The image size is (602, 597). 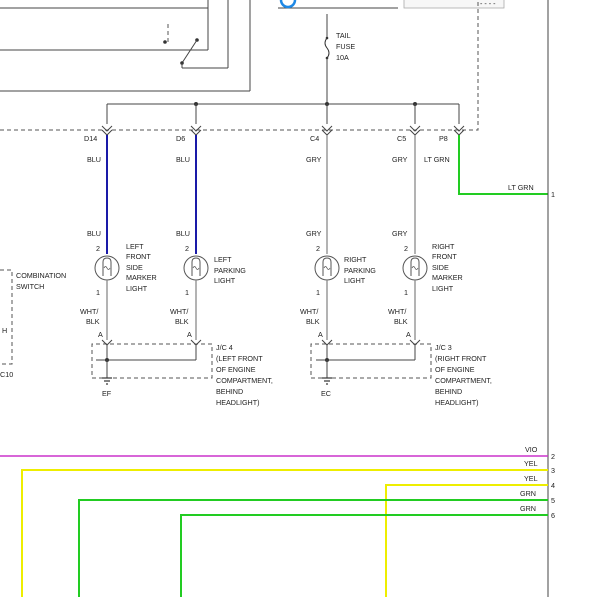 What do you see at coordinates (531, 449) in the screenshot?
I see `wire-label-vio: VIO` at bounding box center [531, 449].